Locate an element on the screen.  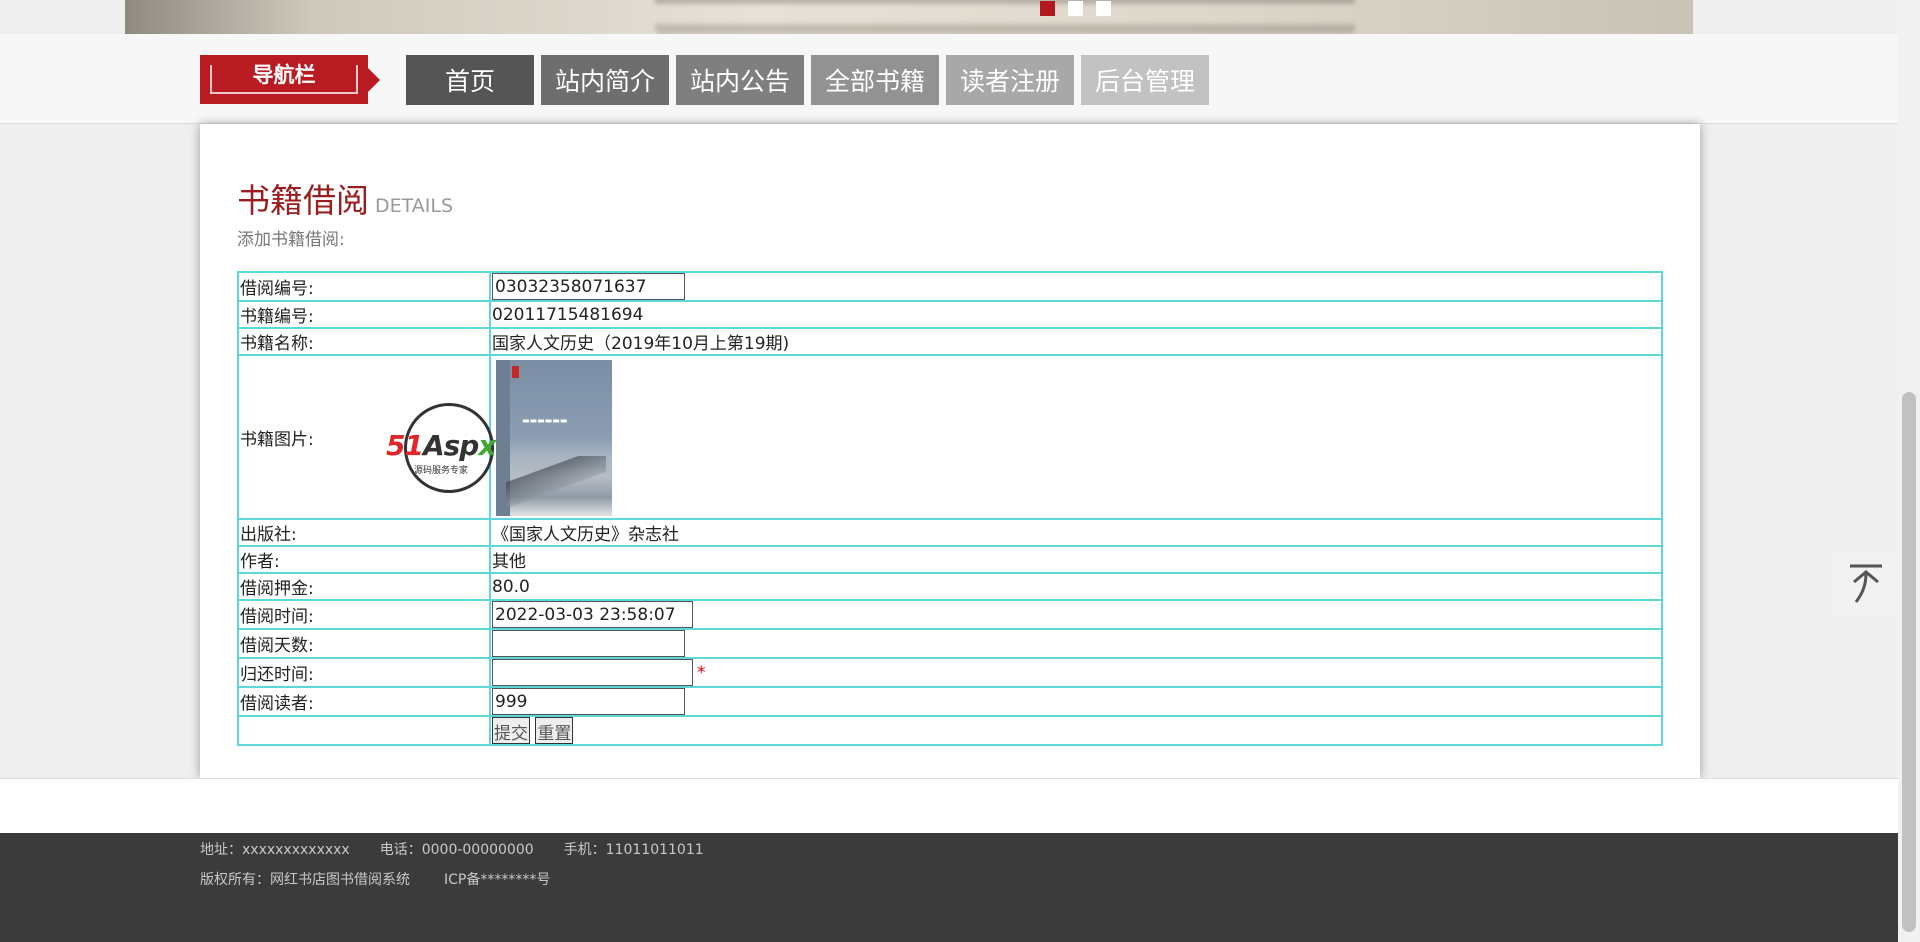
form-row-borrow-time: 借阅时间: is located at coordinates (950, 614).